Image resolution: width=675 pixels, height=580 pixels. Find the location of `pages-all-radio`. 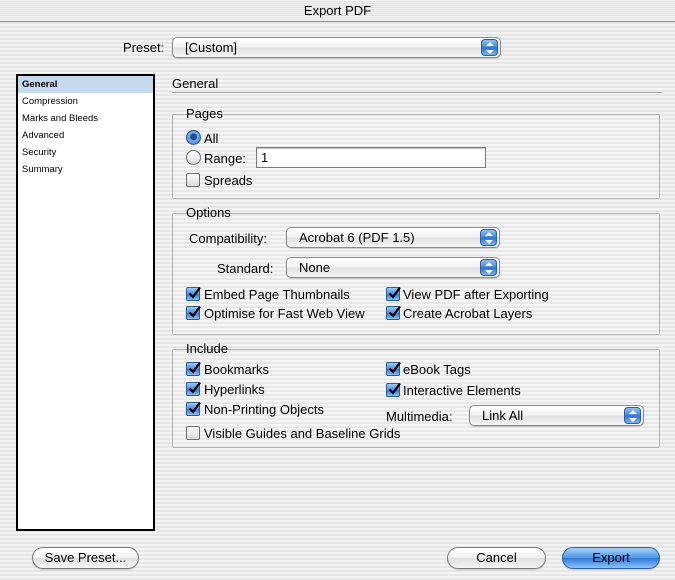

pages-all-radio is located at coordinates (193, 137).